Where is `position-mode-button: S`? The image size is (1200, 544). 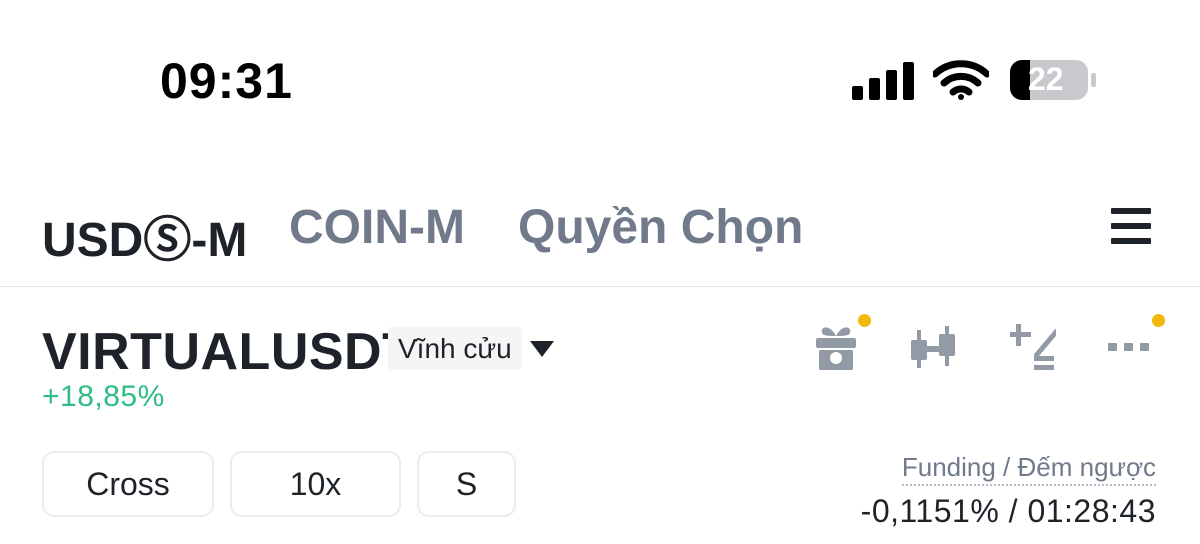
position-mode-button: S is located at coordinates (466, 484).